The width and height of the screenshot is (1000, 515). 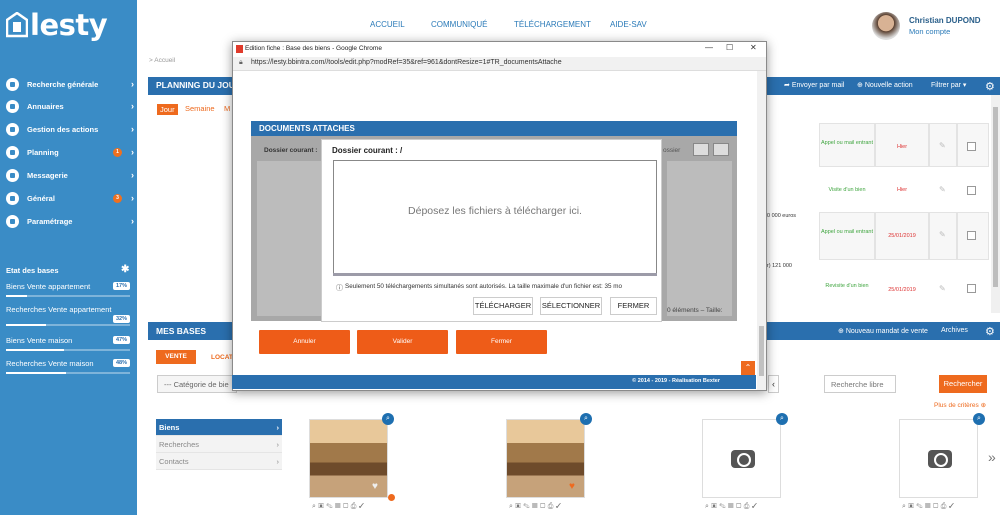 What do you see at coordinates (495, 274) in the screenshot?
I see `dropzone-progress` at bounding box center [495, 274].